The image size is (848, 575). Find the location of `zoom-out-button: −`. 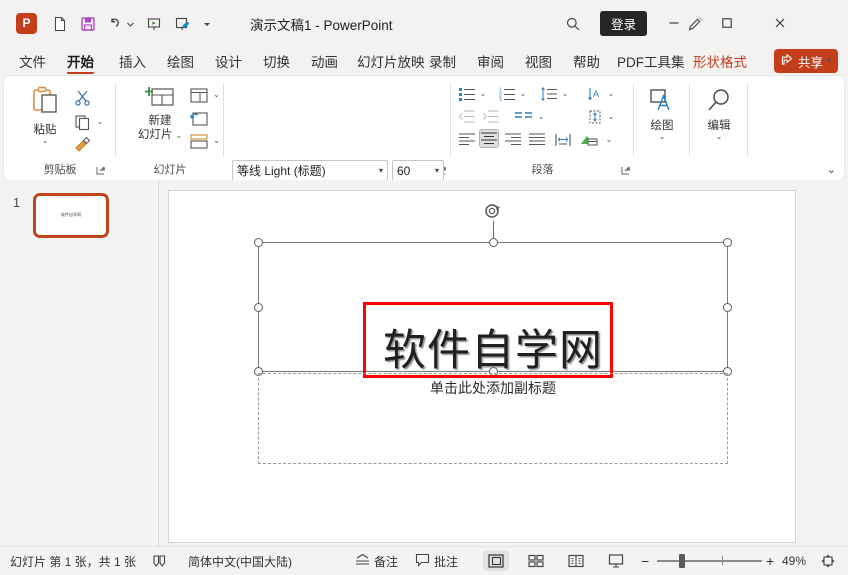

zoom-out-button: − is located at coordinates (645, 561).